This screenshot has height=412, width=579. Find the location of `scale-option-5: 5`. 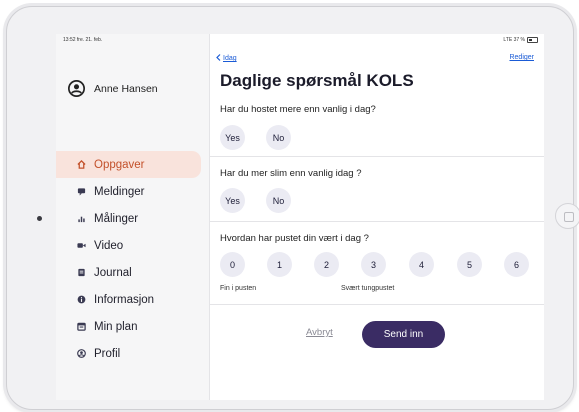

scale-option-5: 5 is located at coordinates (469, 264).